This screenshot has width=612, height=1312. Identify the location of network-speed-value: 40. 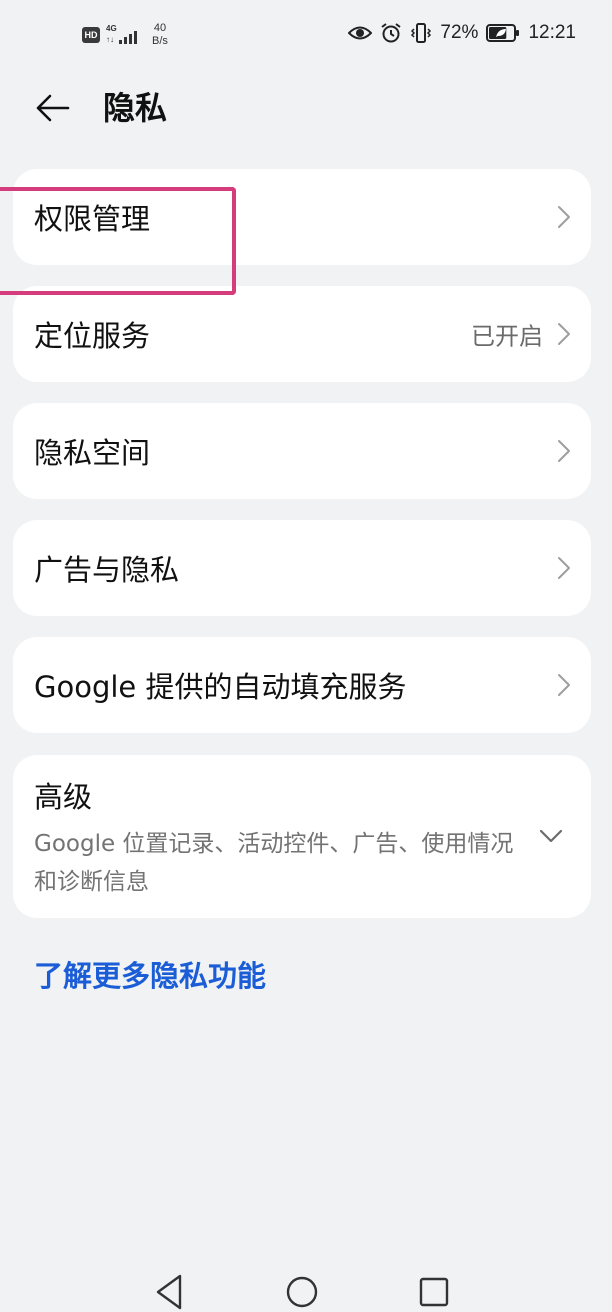
(160, 28).